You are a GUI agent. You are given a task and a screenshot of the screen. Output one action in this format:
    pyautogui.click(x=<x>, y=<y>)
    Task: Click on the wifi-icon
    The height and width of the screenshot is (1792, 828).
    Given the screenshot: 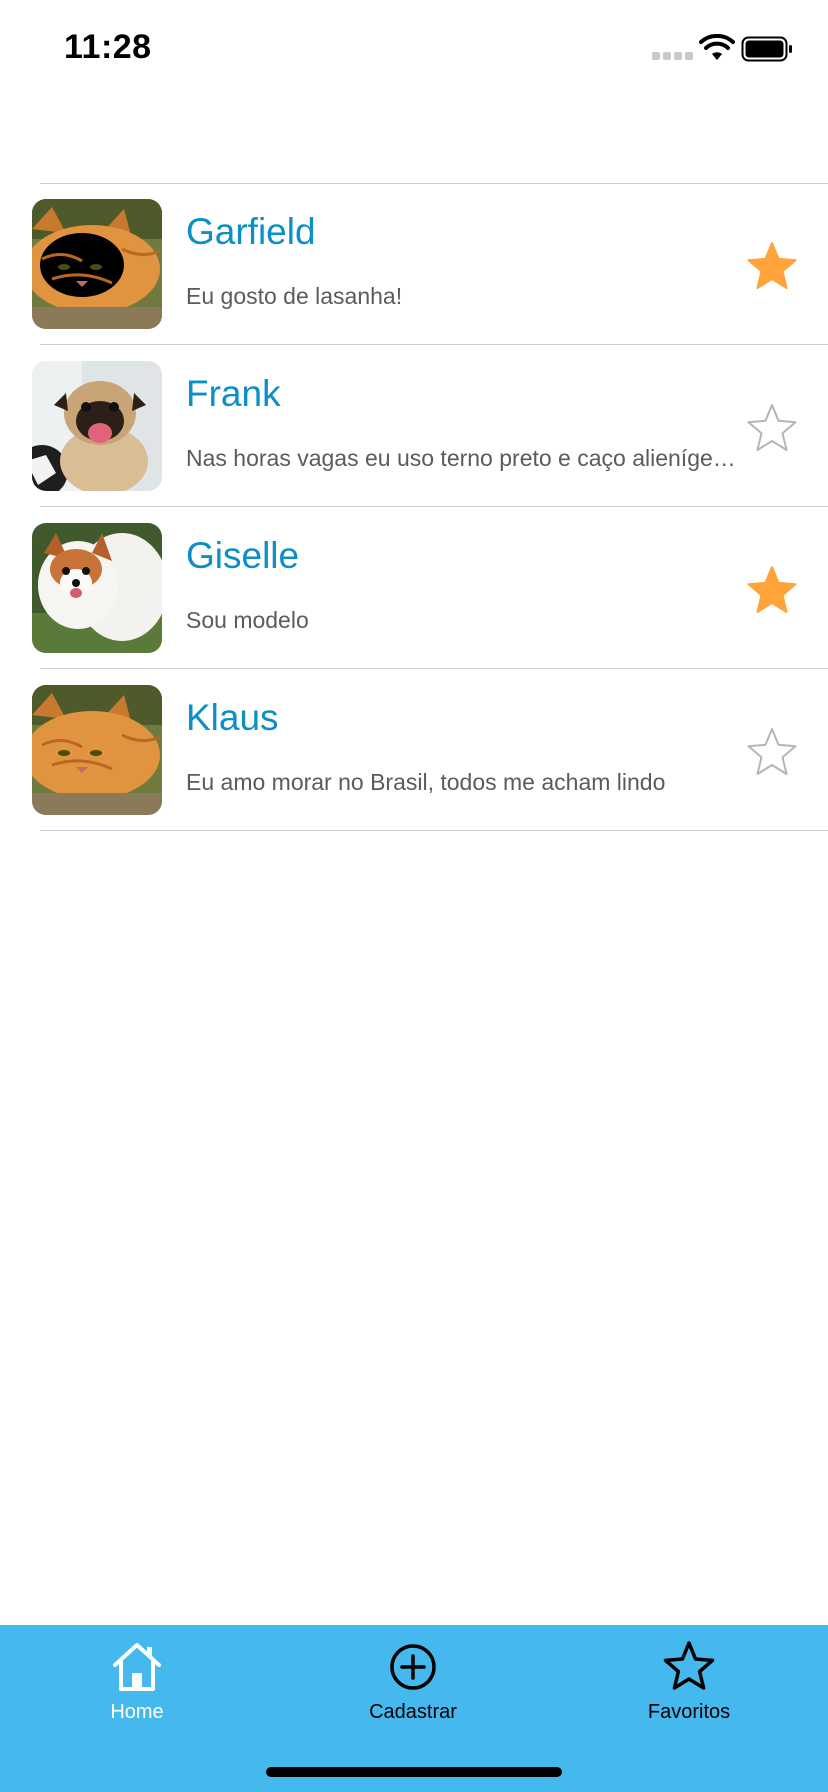 What is the action you would take?
    pyautogui.click(x=717, y=47)
    